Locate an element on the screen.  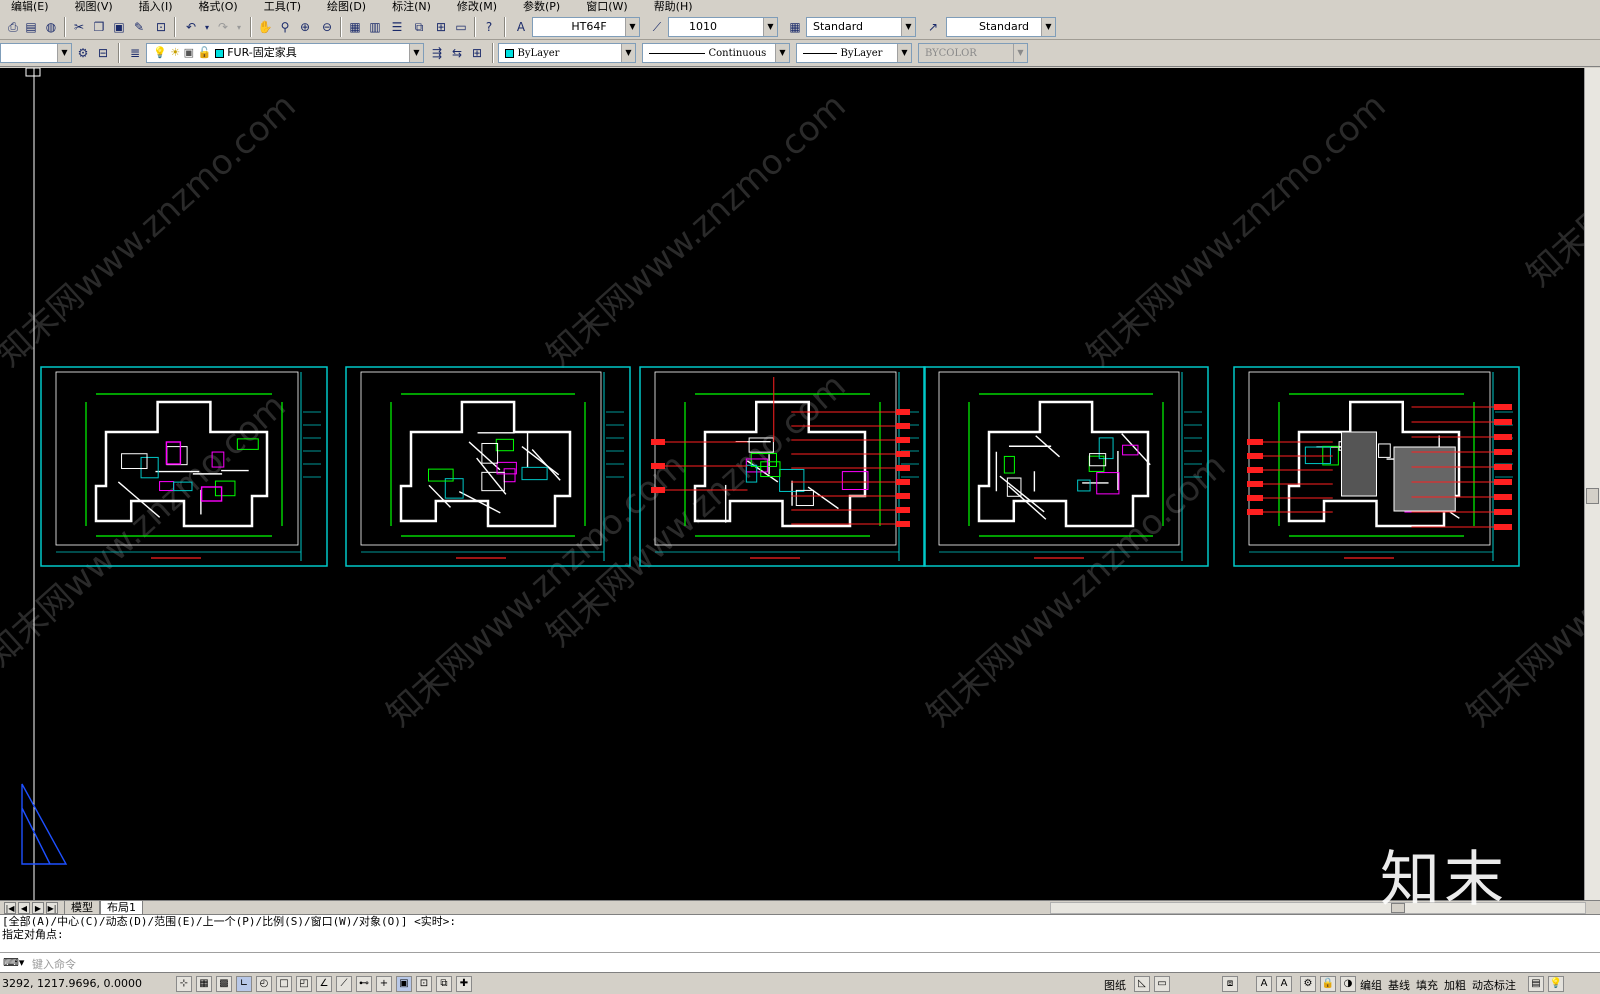
properties-icon: ▦ is located at coordinates (355, 27).